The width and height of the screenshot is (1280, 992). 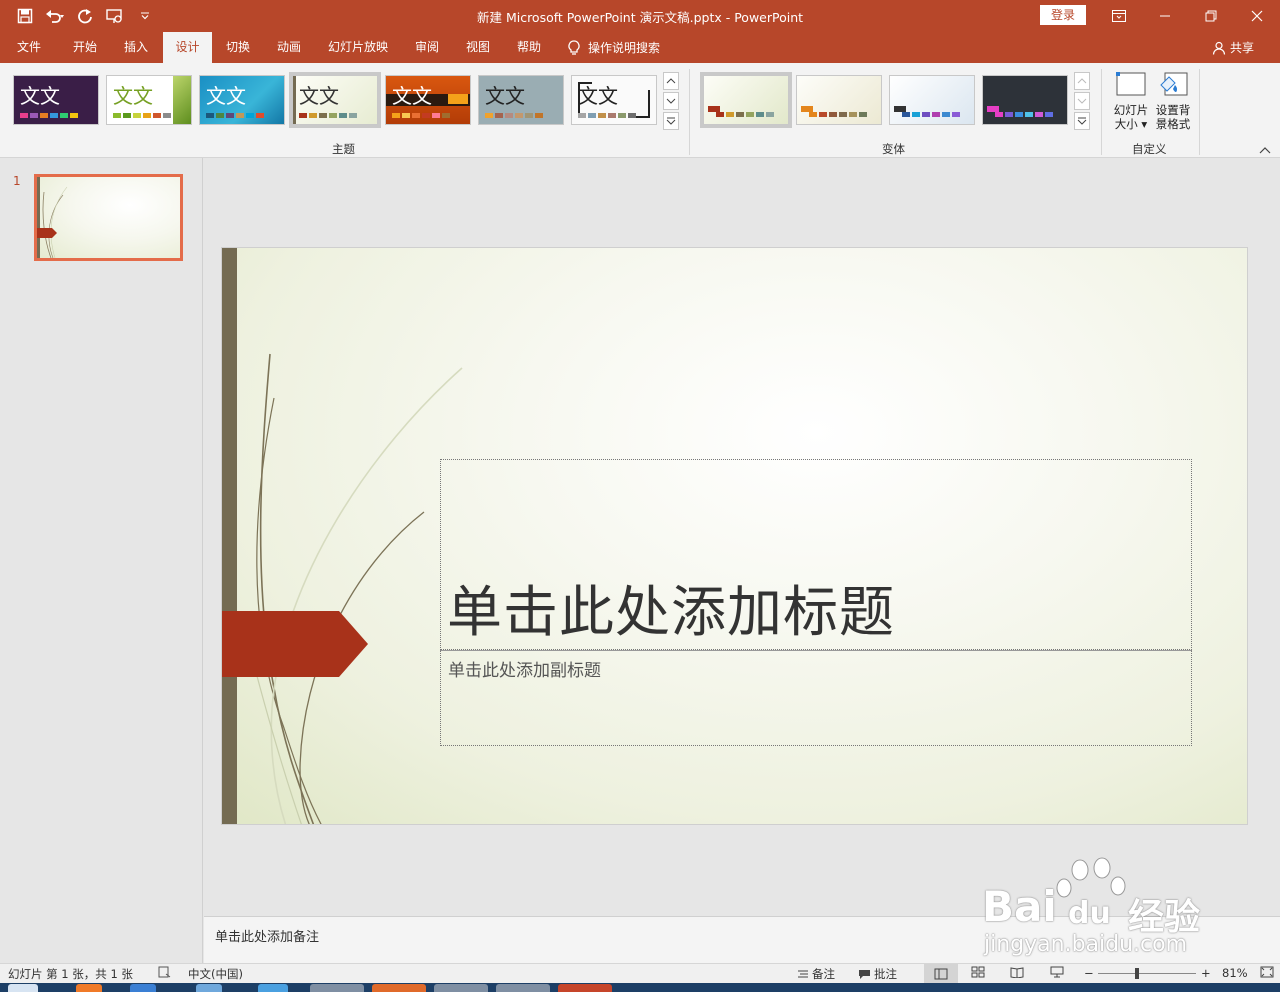 What do you see at coordinates (1219, 48) in the screenshot?
I see `person-icon` at bounding box center [1219, 48].